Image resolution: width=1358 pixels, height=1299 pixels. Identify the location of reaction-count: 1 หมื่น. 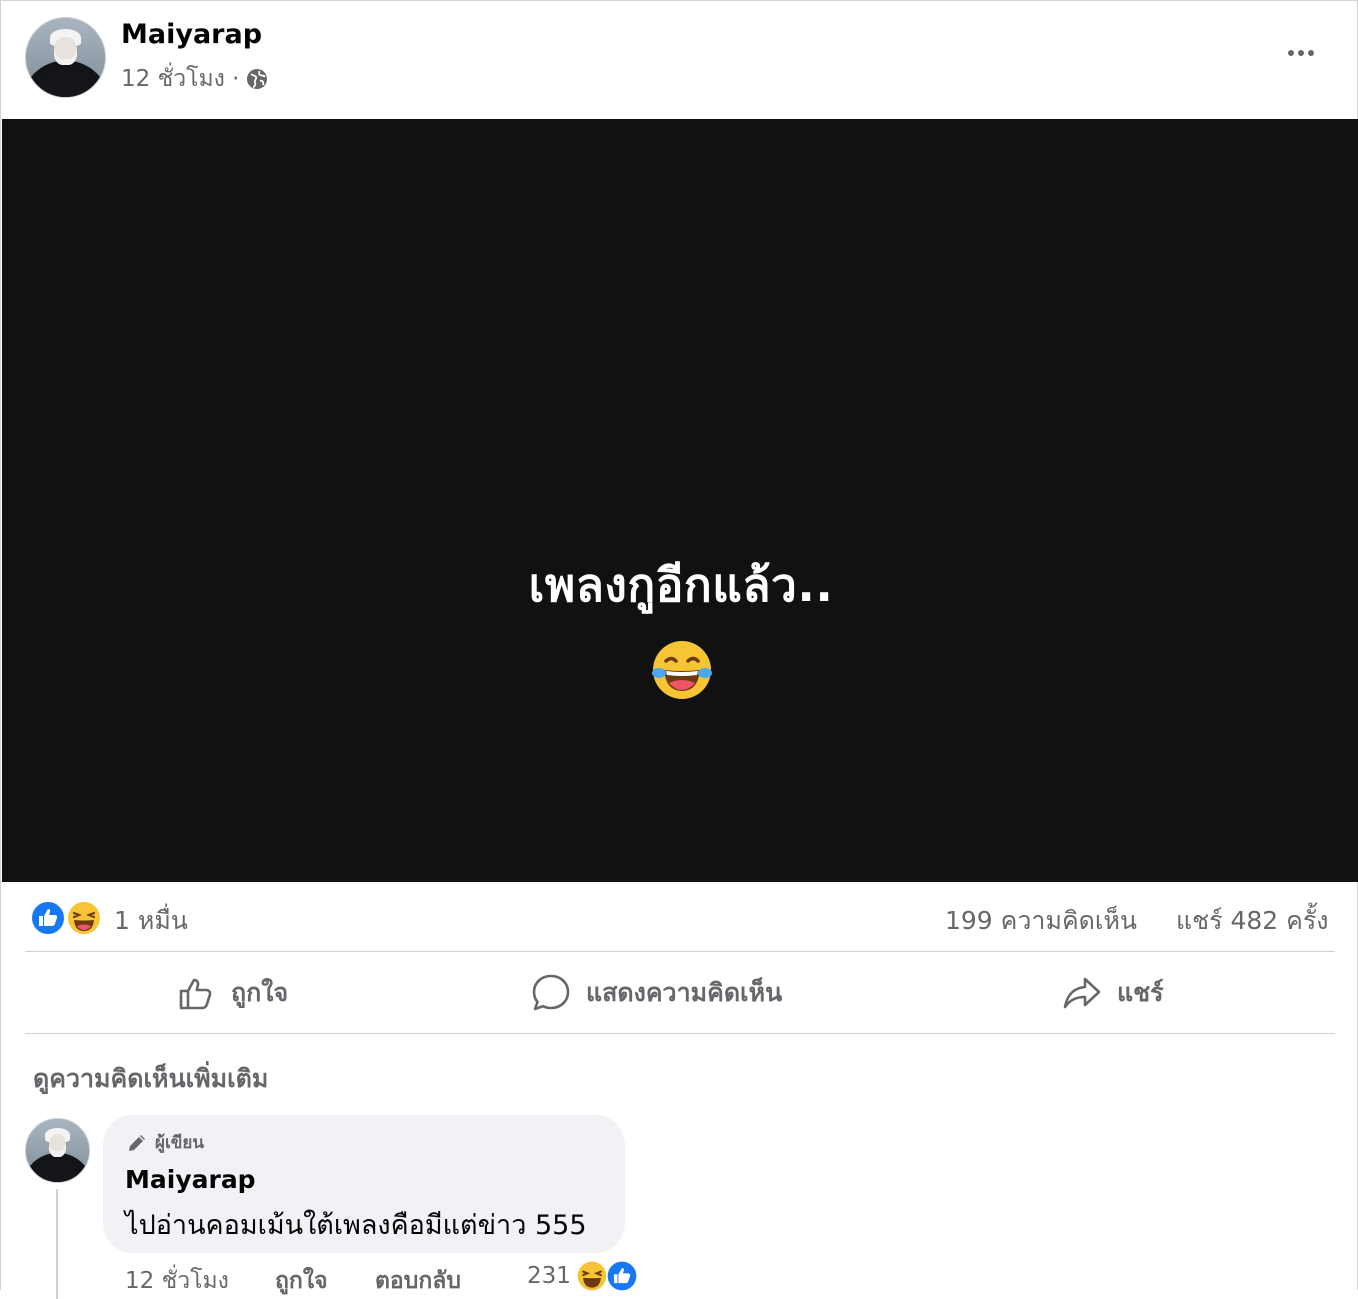
(151, 921).